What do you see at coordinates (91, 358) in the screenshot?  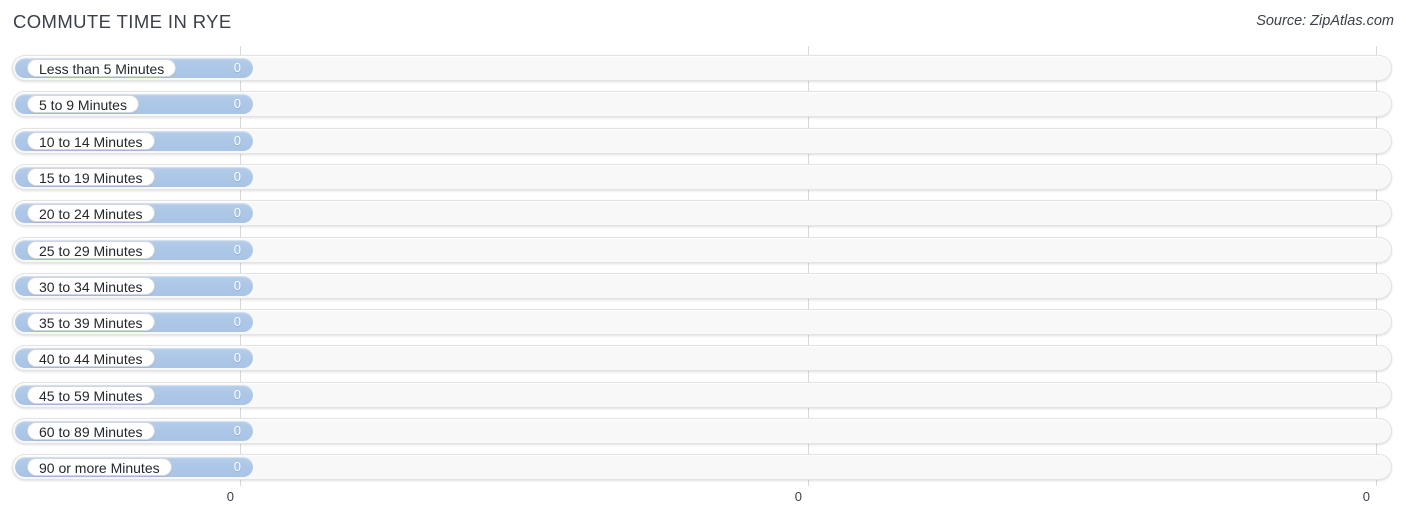 I see `bar-category-label: 40 to 44 Minutes` at bounding box center [91, 358].